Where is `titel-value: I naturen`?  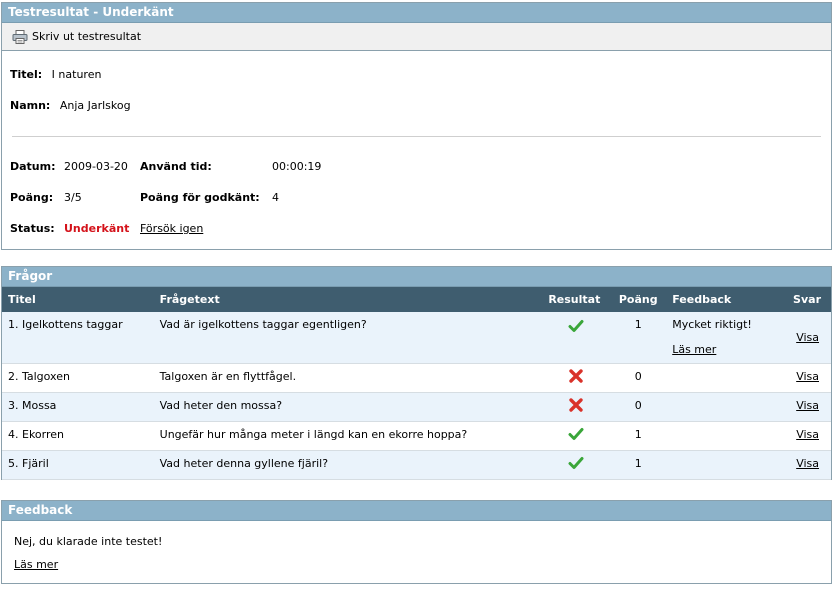
titel-value: I naturen is located at coordinates (76, 74).